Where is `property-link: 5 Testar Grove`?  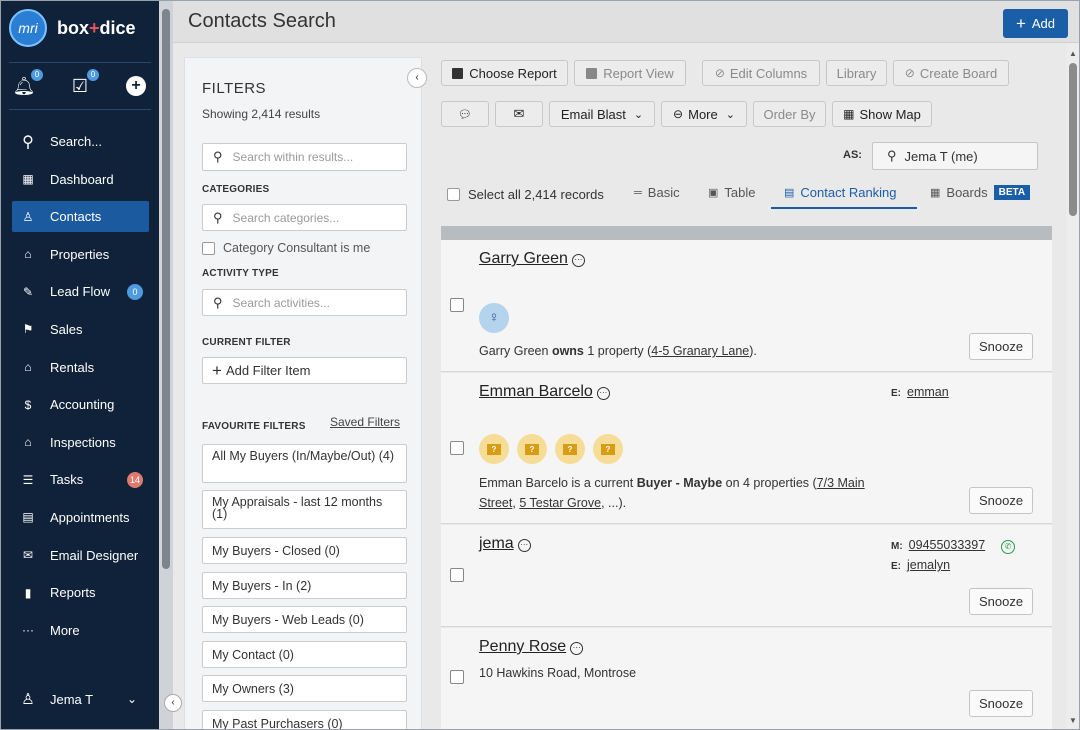 property-link: 5 Testar Grove is located at coordinates (560, 503).